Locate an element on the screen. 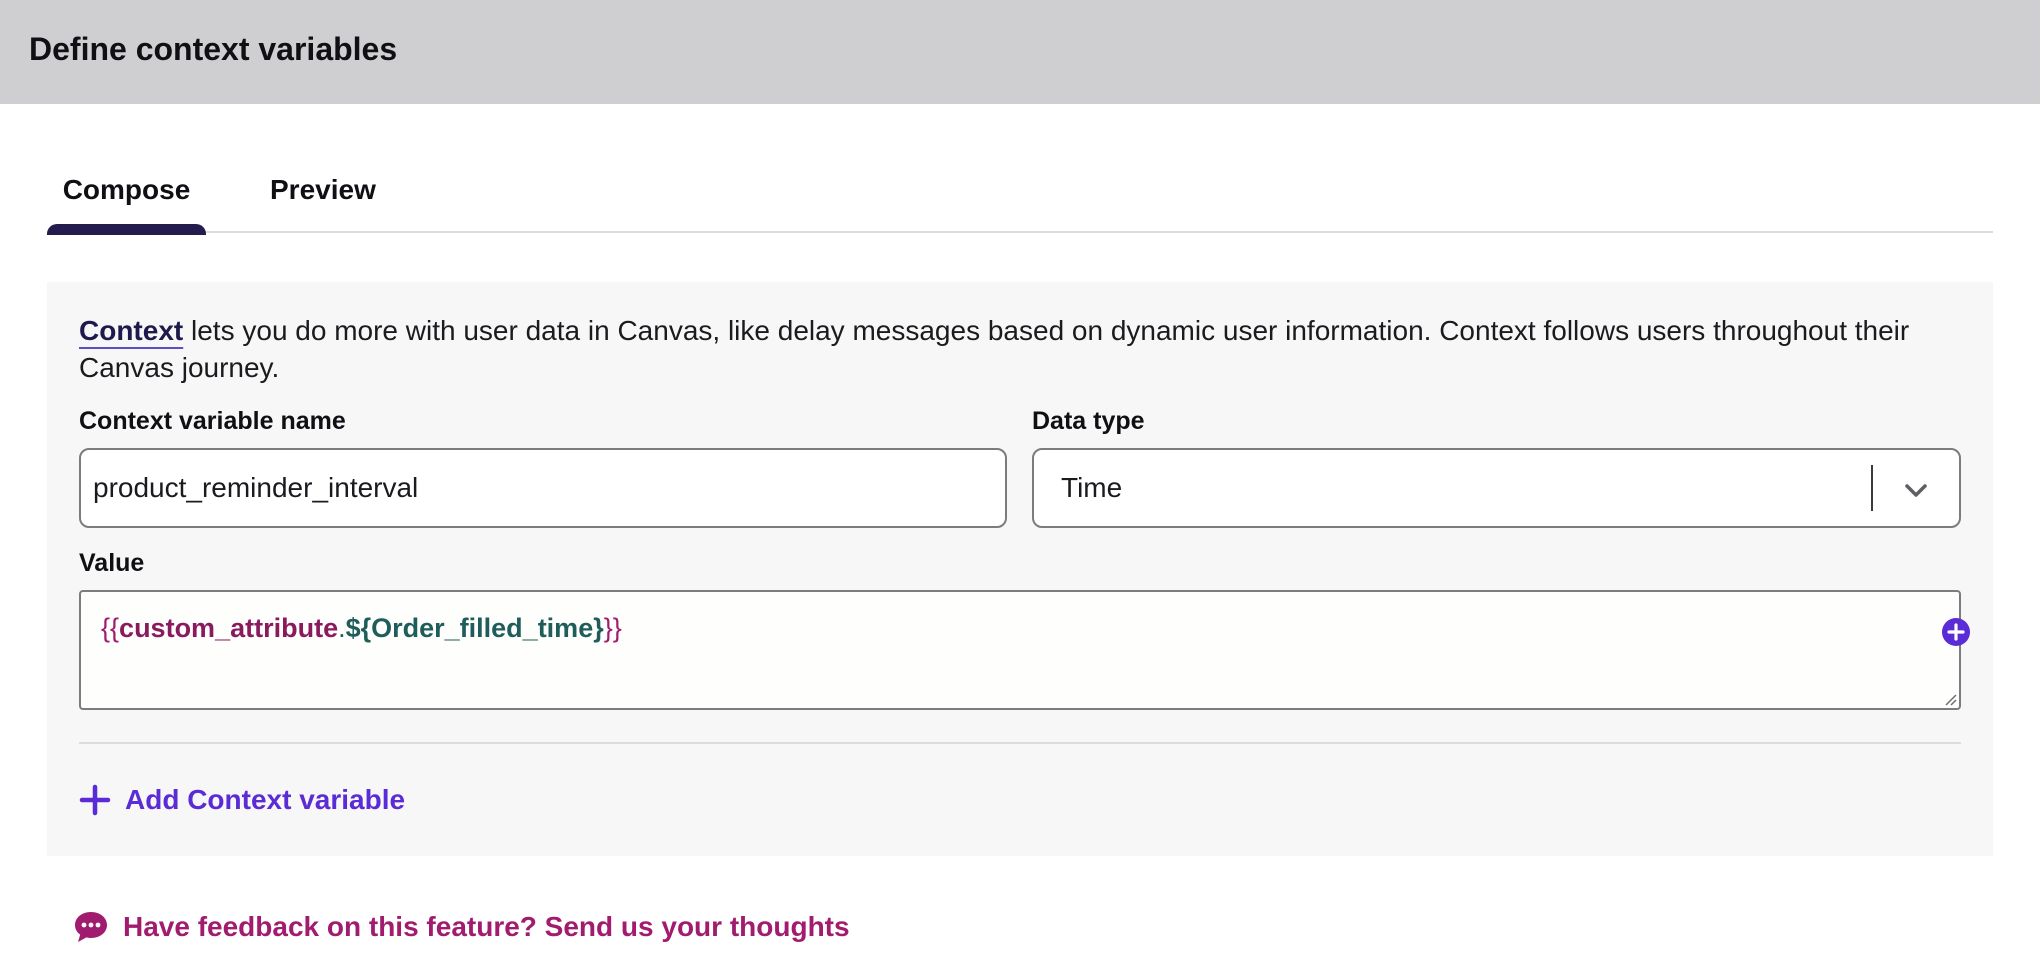  plus-icon is located at coordinates (95, 800).